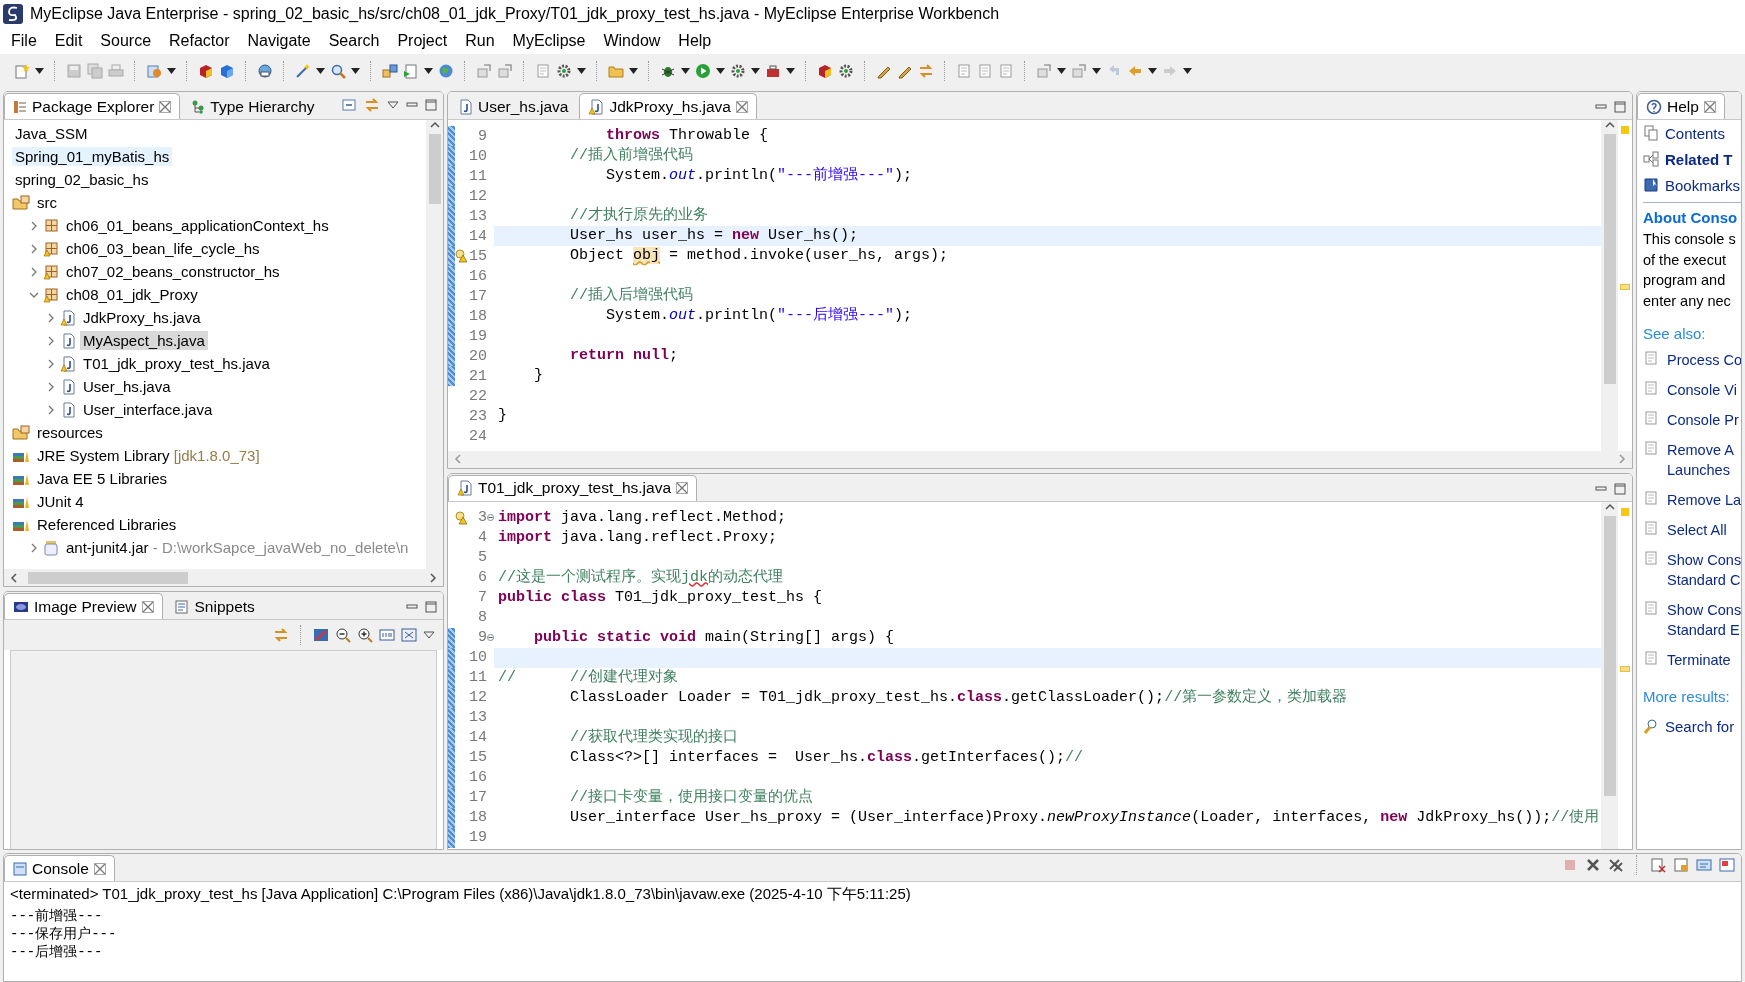  I want to click on display-console-icon, so click(1727, 865).